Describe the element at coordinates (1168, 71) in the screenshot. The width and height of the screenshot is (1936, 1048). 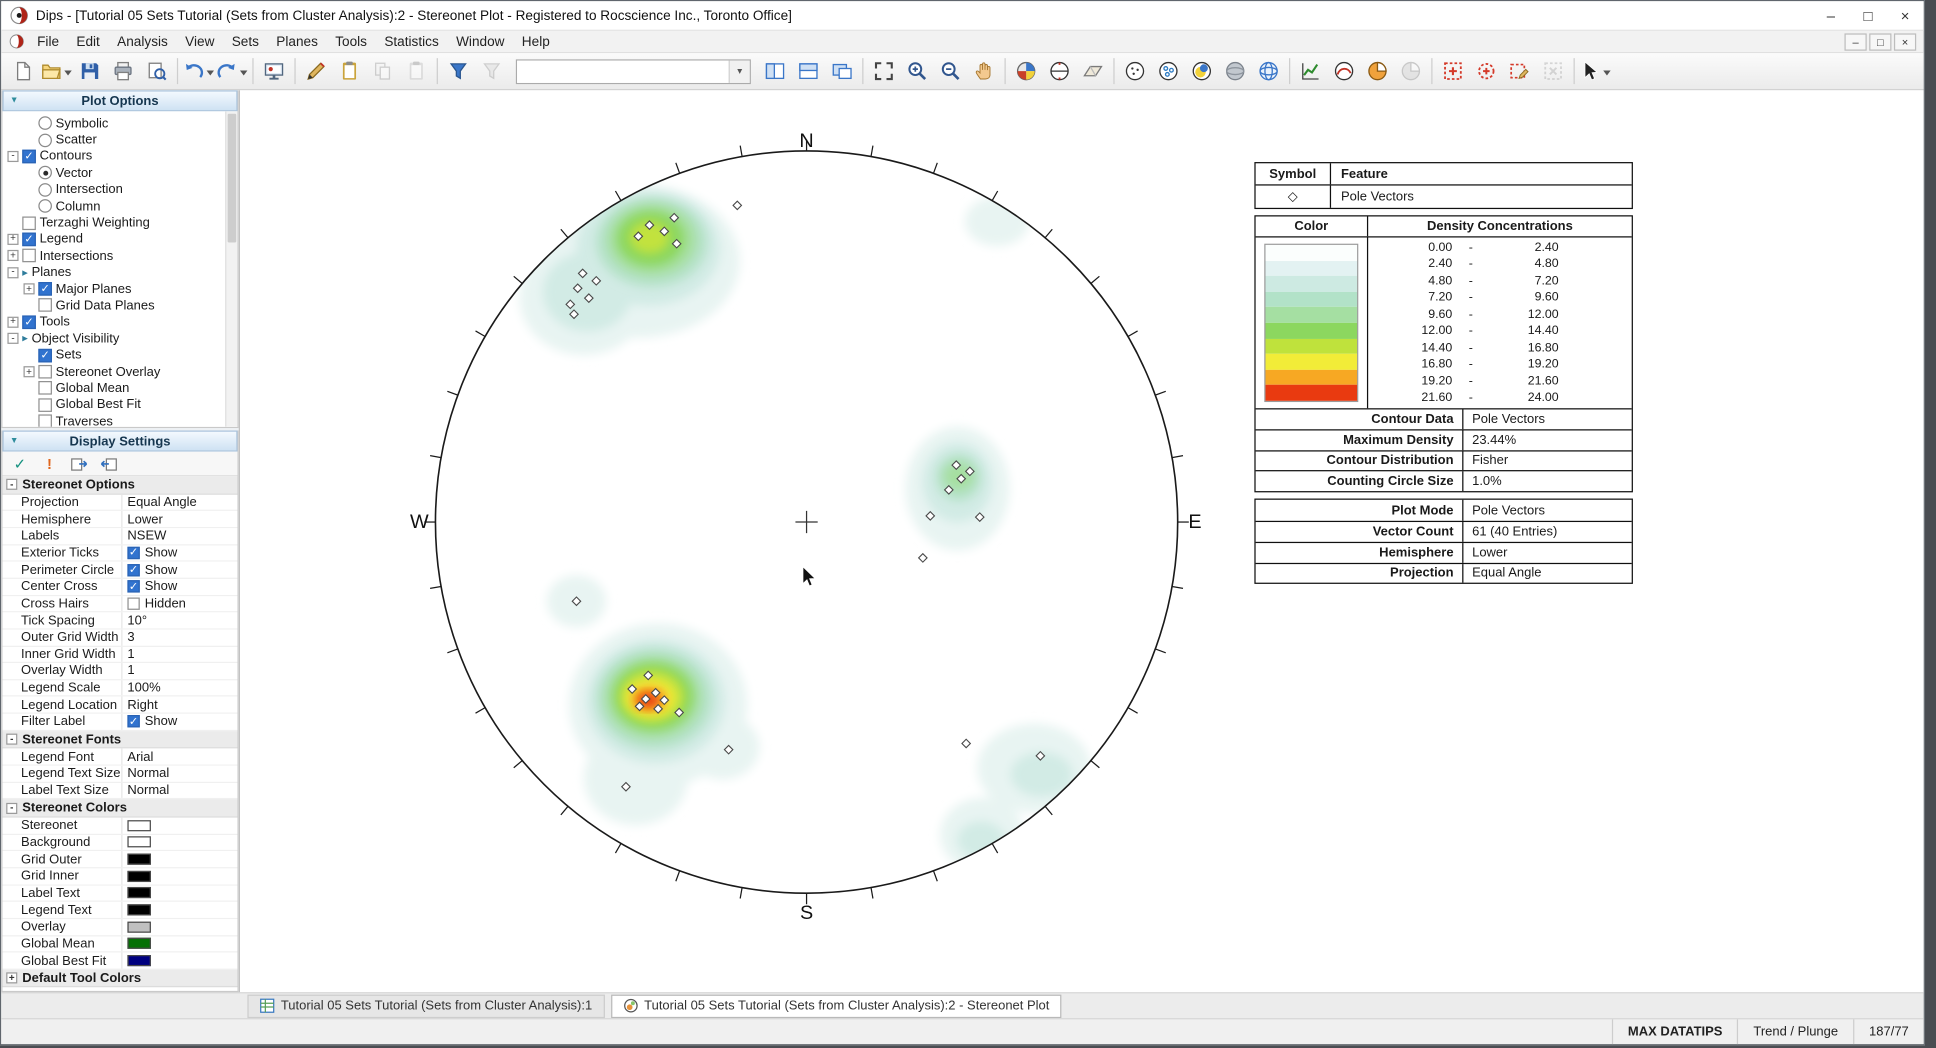
I see `scatter-plot-button` at that location.